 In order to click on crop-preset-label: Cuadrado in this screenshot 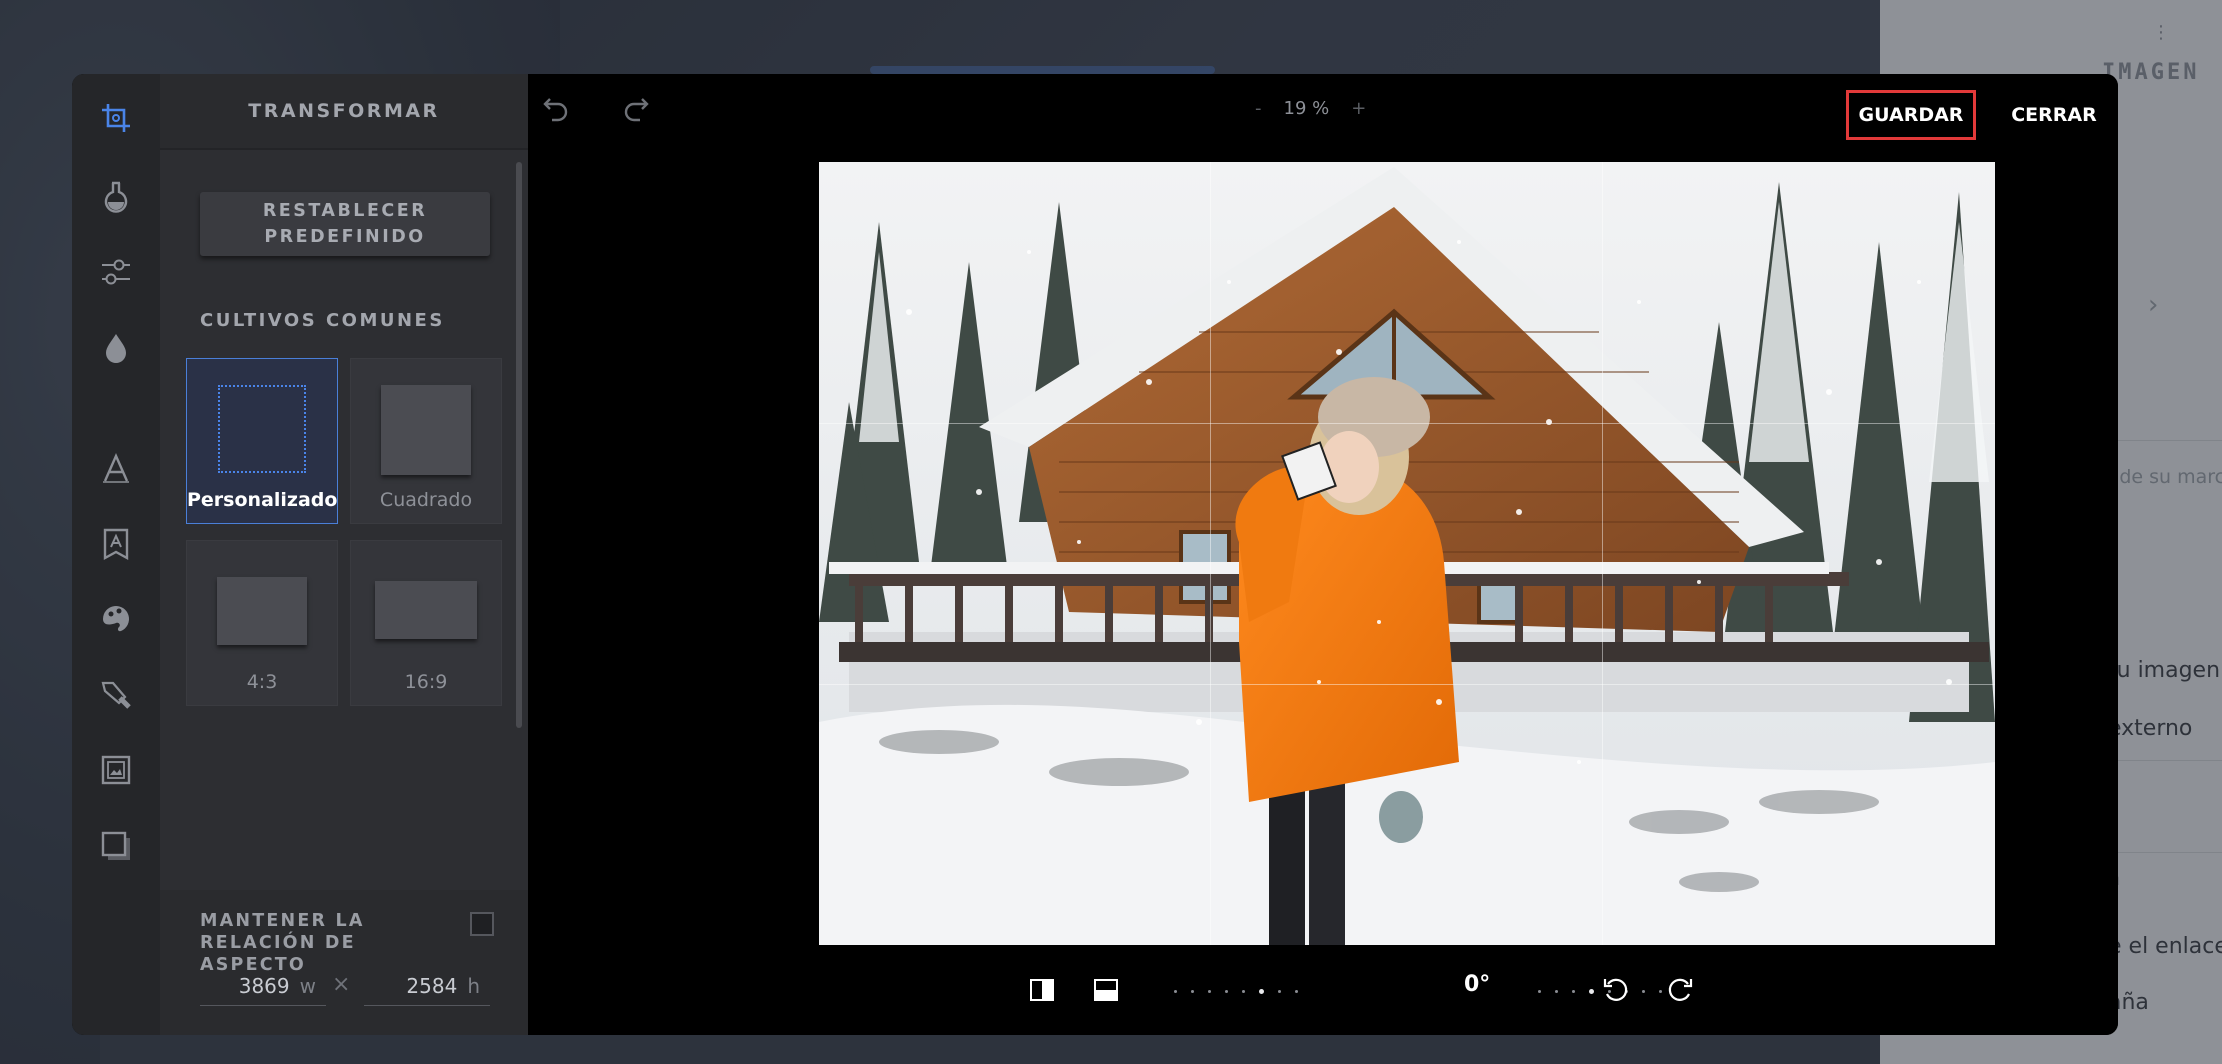, I will do `click(426, 500)`.